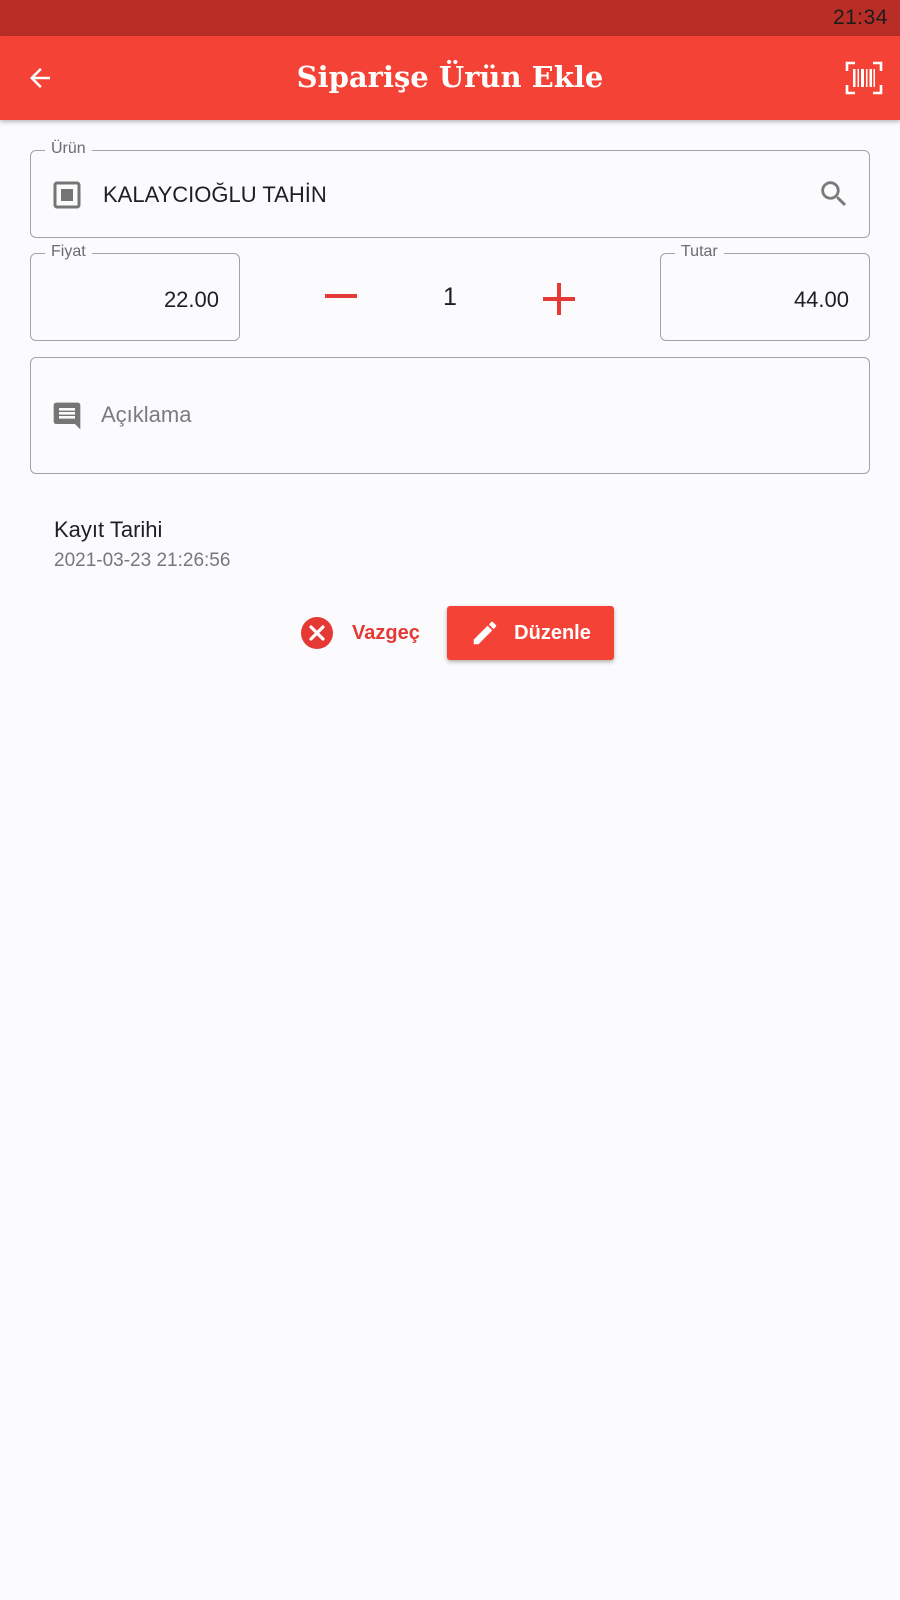 The image size is (900, 1600). I want to click on plus-icon, so click(559, 299).